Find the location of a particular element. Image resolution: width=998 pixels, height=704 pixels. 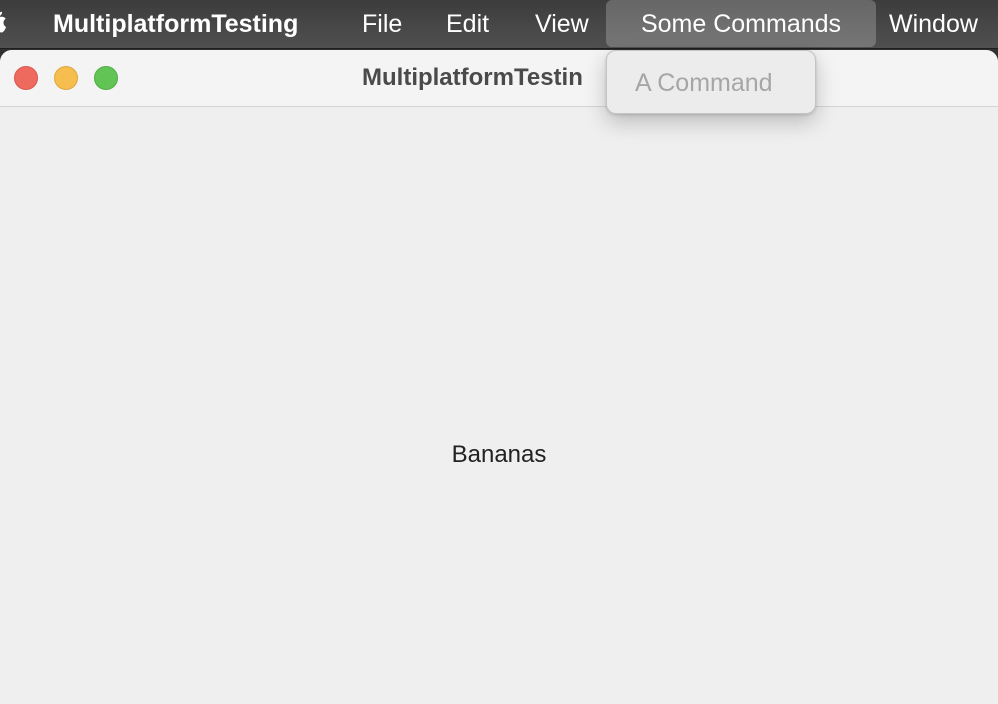

close-window-button is located at coordinates (26, 78).